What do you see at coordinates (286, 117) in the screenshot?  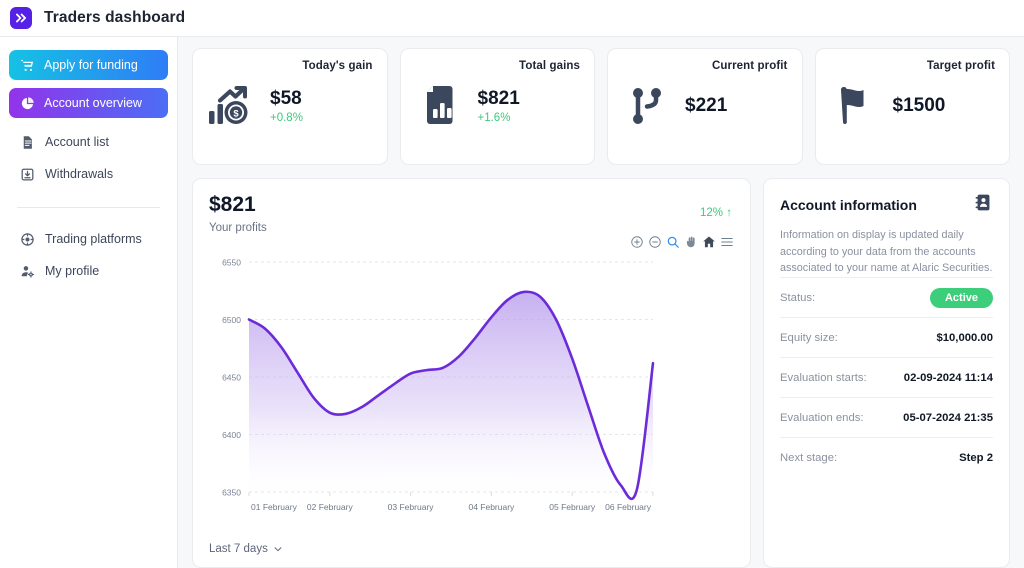 I see `stat-delta: +0.8%` at bounding box center [286, 117].